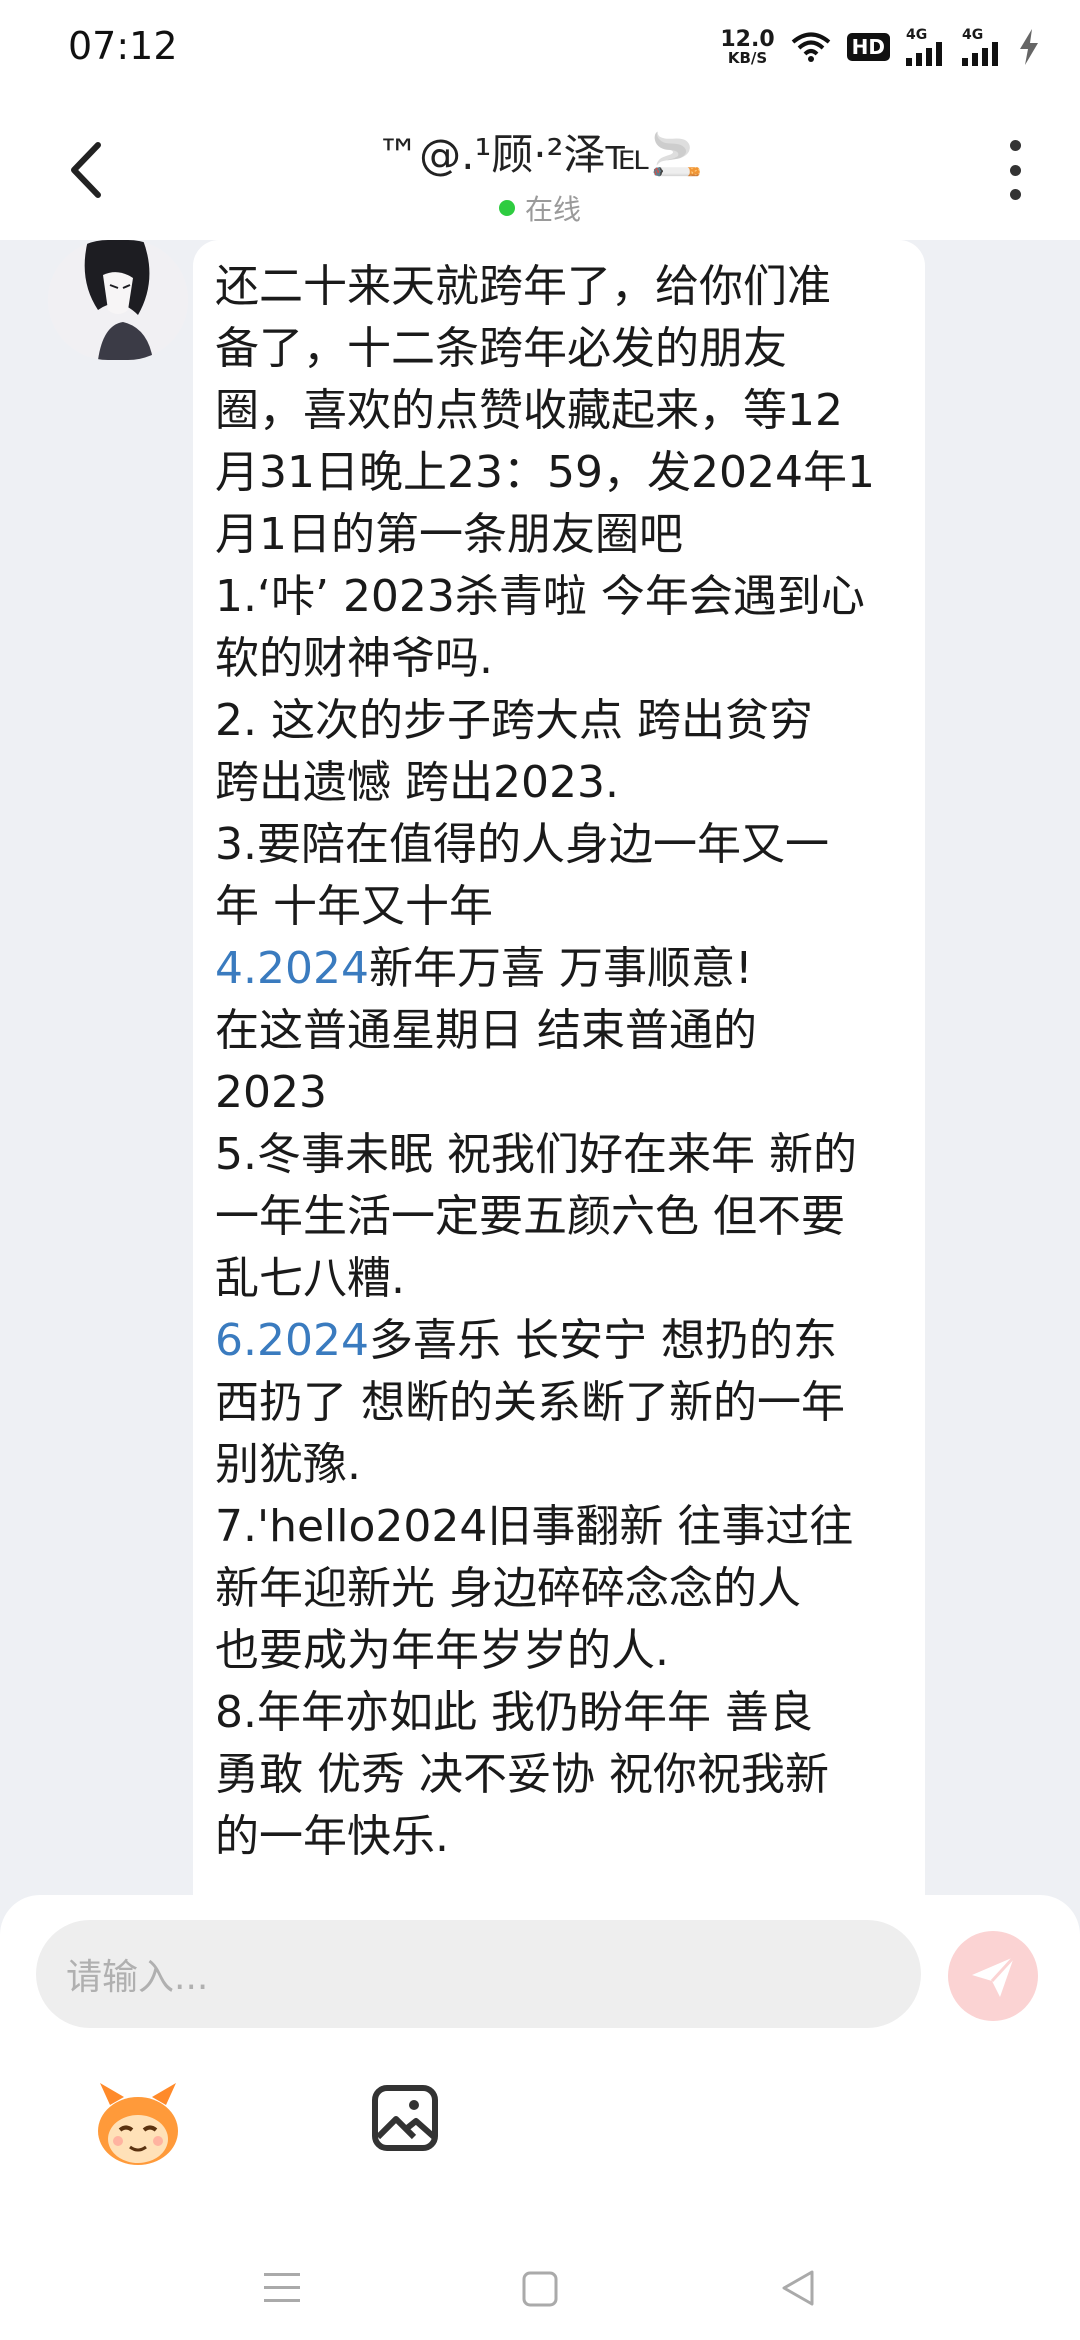 This screenshot has height=2340, width=1080. Describe the element at coordinates (560, 1837) in the screenshot. I see `message-line: 的一年快乐.` at that location.